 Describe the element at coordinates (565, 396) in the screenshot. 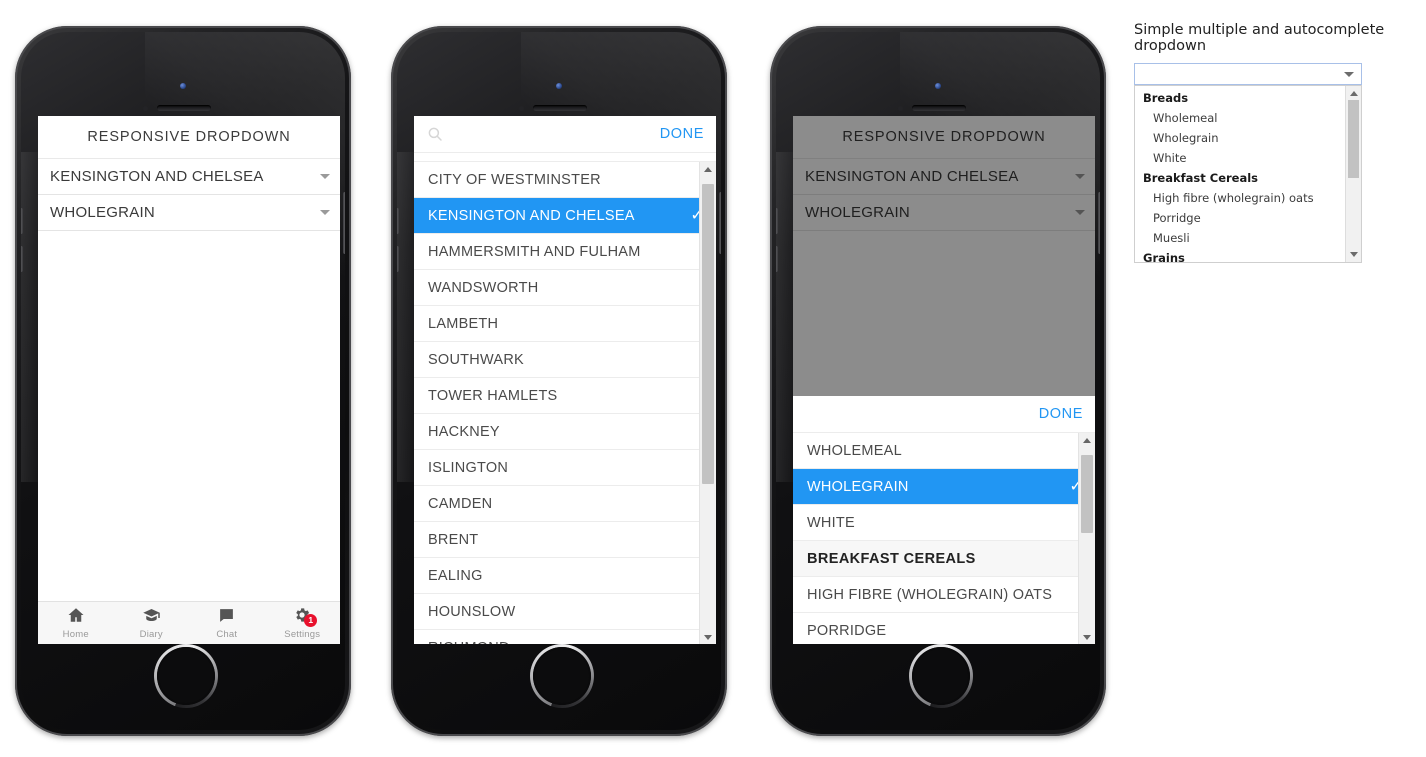

I see `picker-item: TOWER HAMLETS` at that location.